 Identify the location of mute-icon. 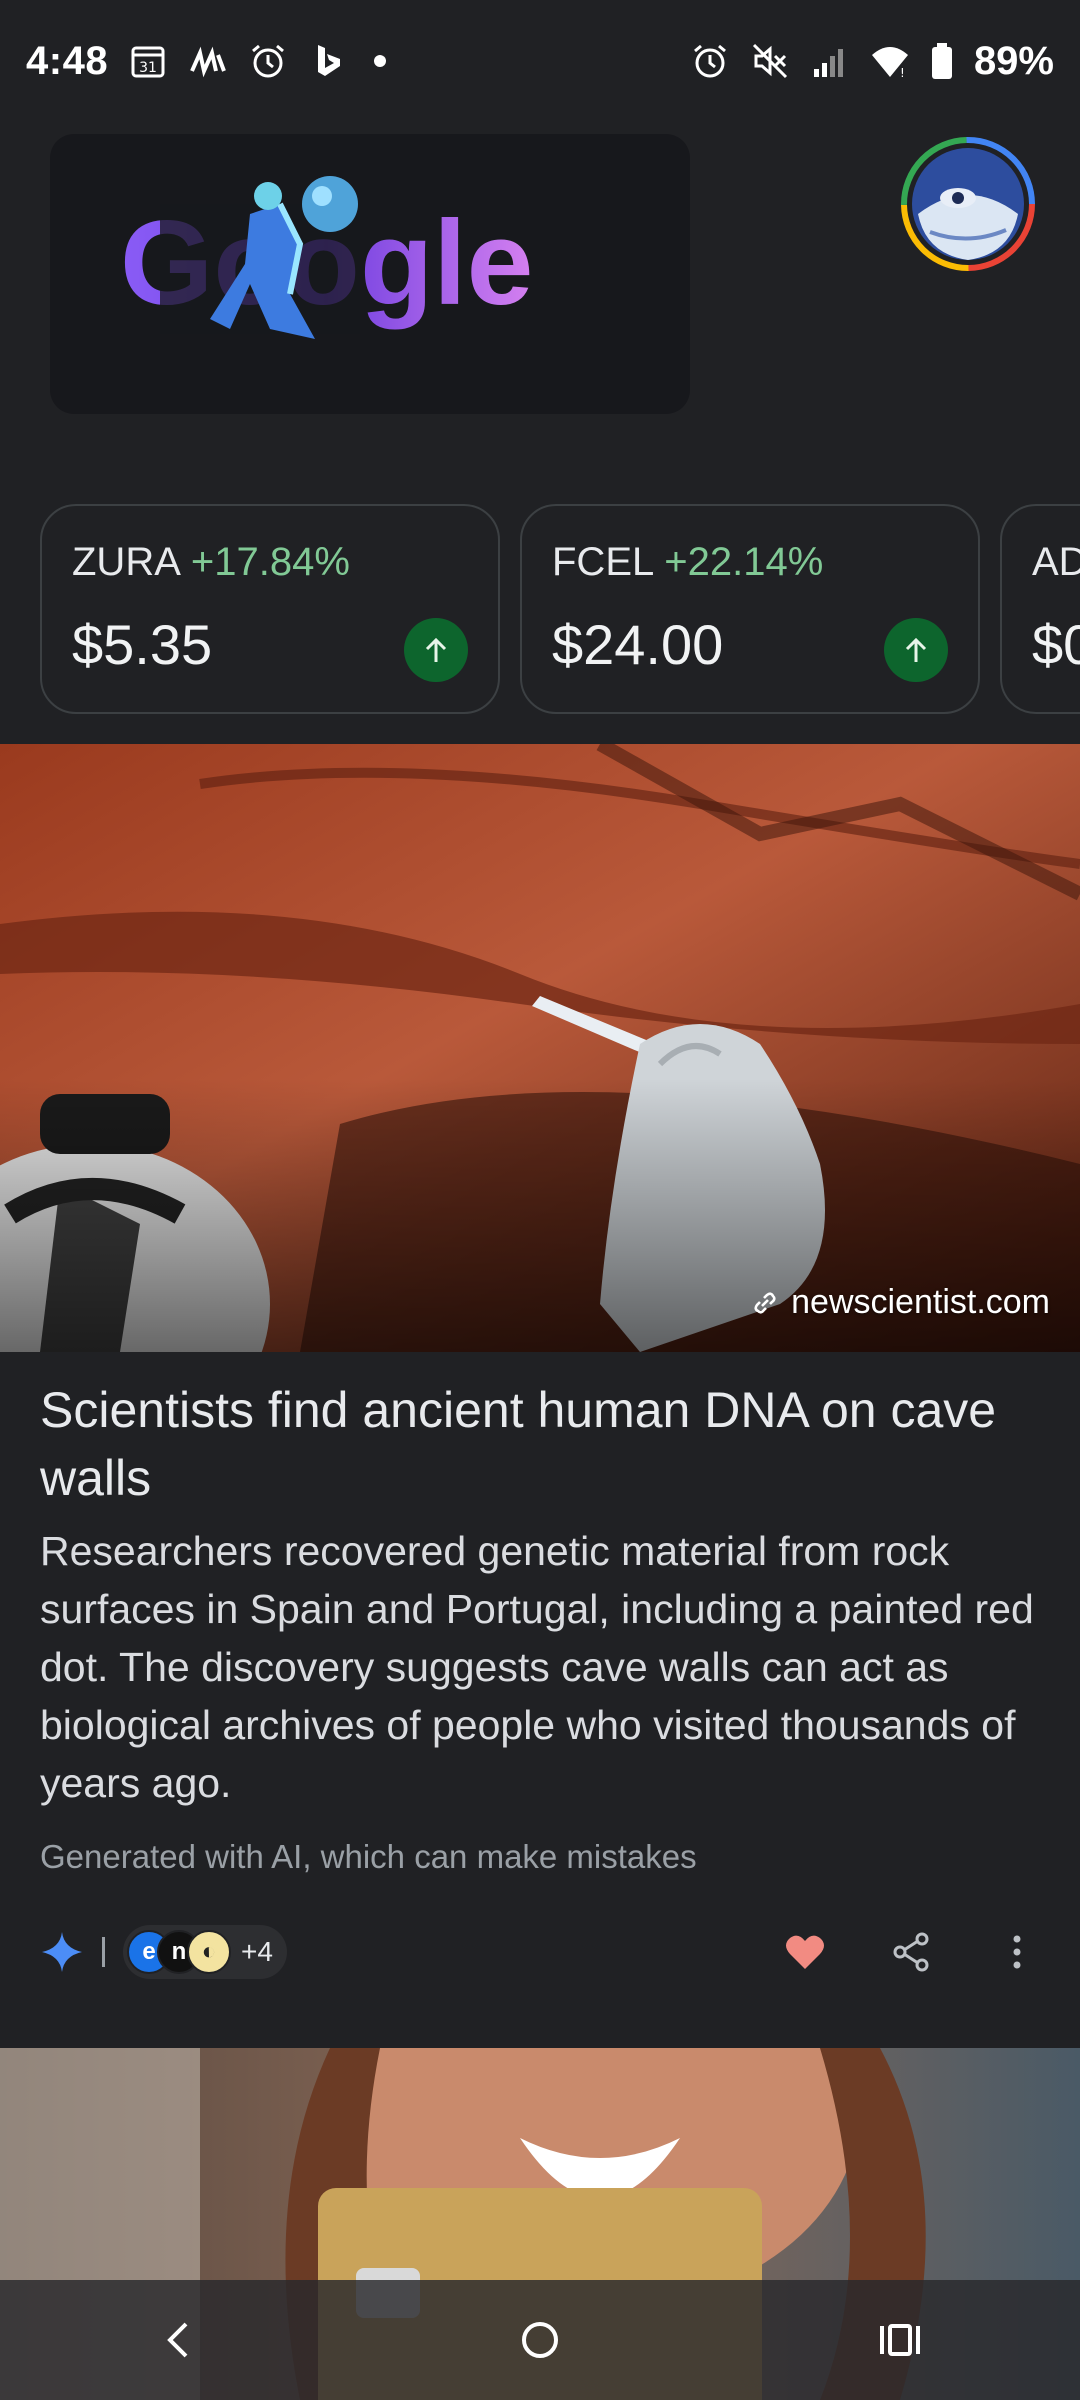
(770, 61).